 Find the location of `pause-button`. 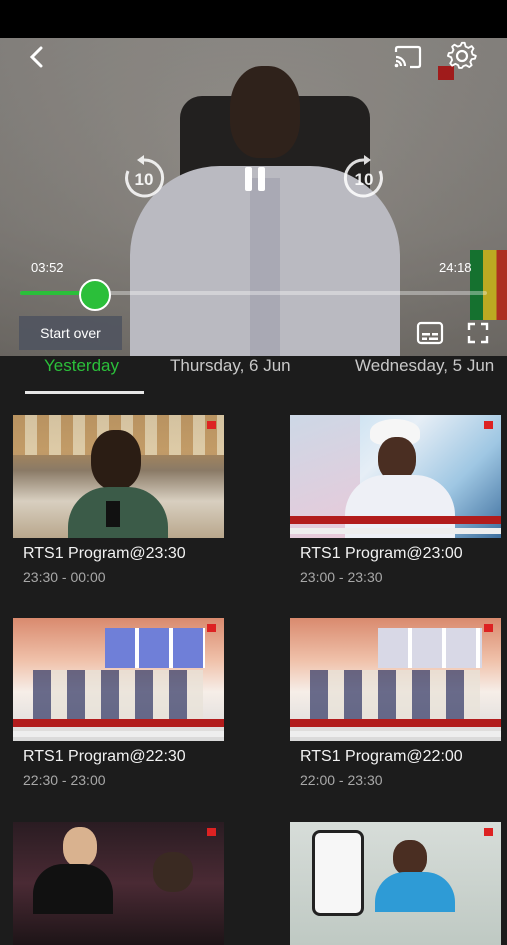

pause-button is located at coordinates (255, 179).